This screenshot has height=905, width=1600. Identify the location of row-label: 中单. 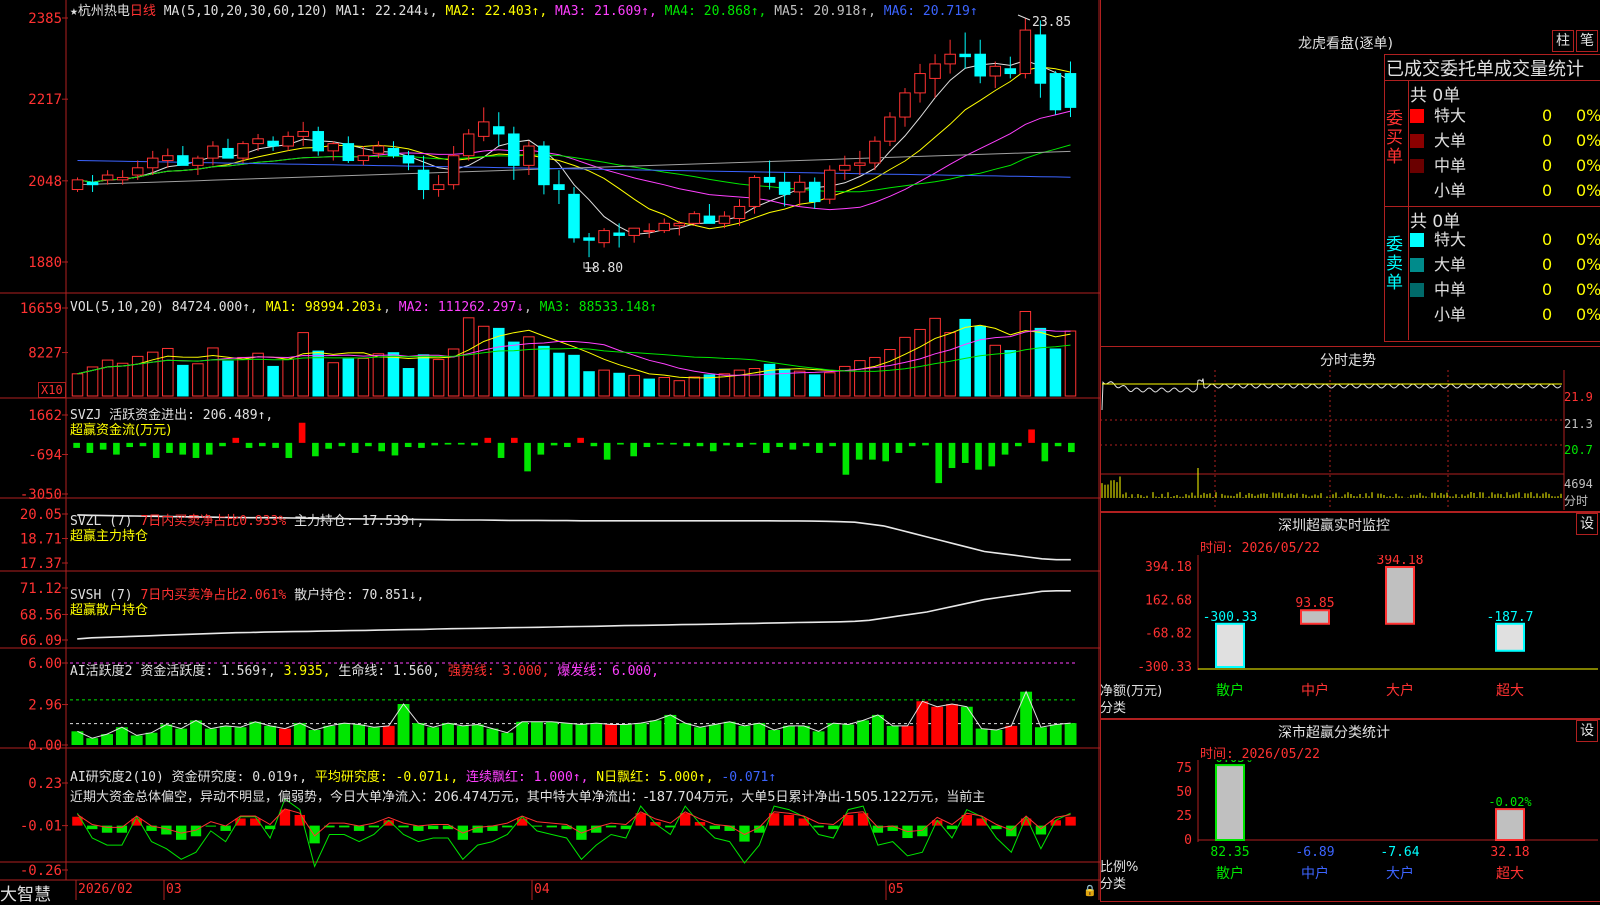
(1450, 166).